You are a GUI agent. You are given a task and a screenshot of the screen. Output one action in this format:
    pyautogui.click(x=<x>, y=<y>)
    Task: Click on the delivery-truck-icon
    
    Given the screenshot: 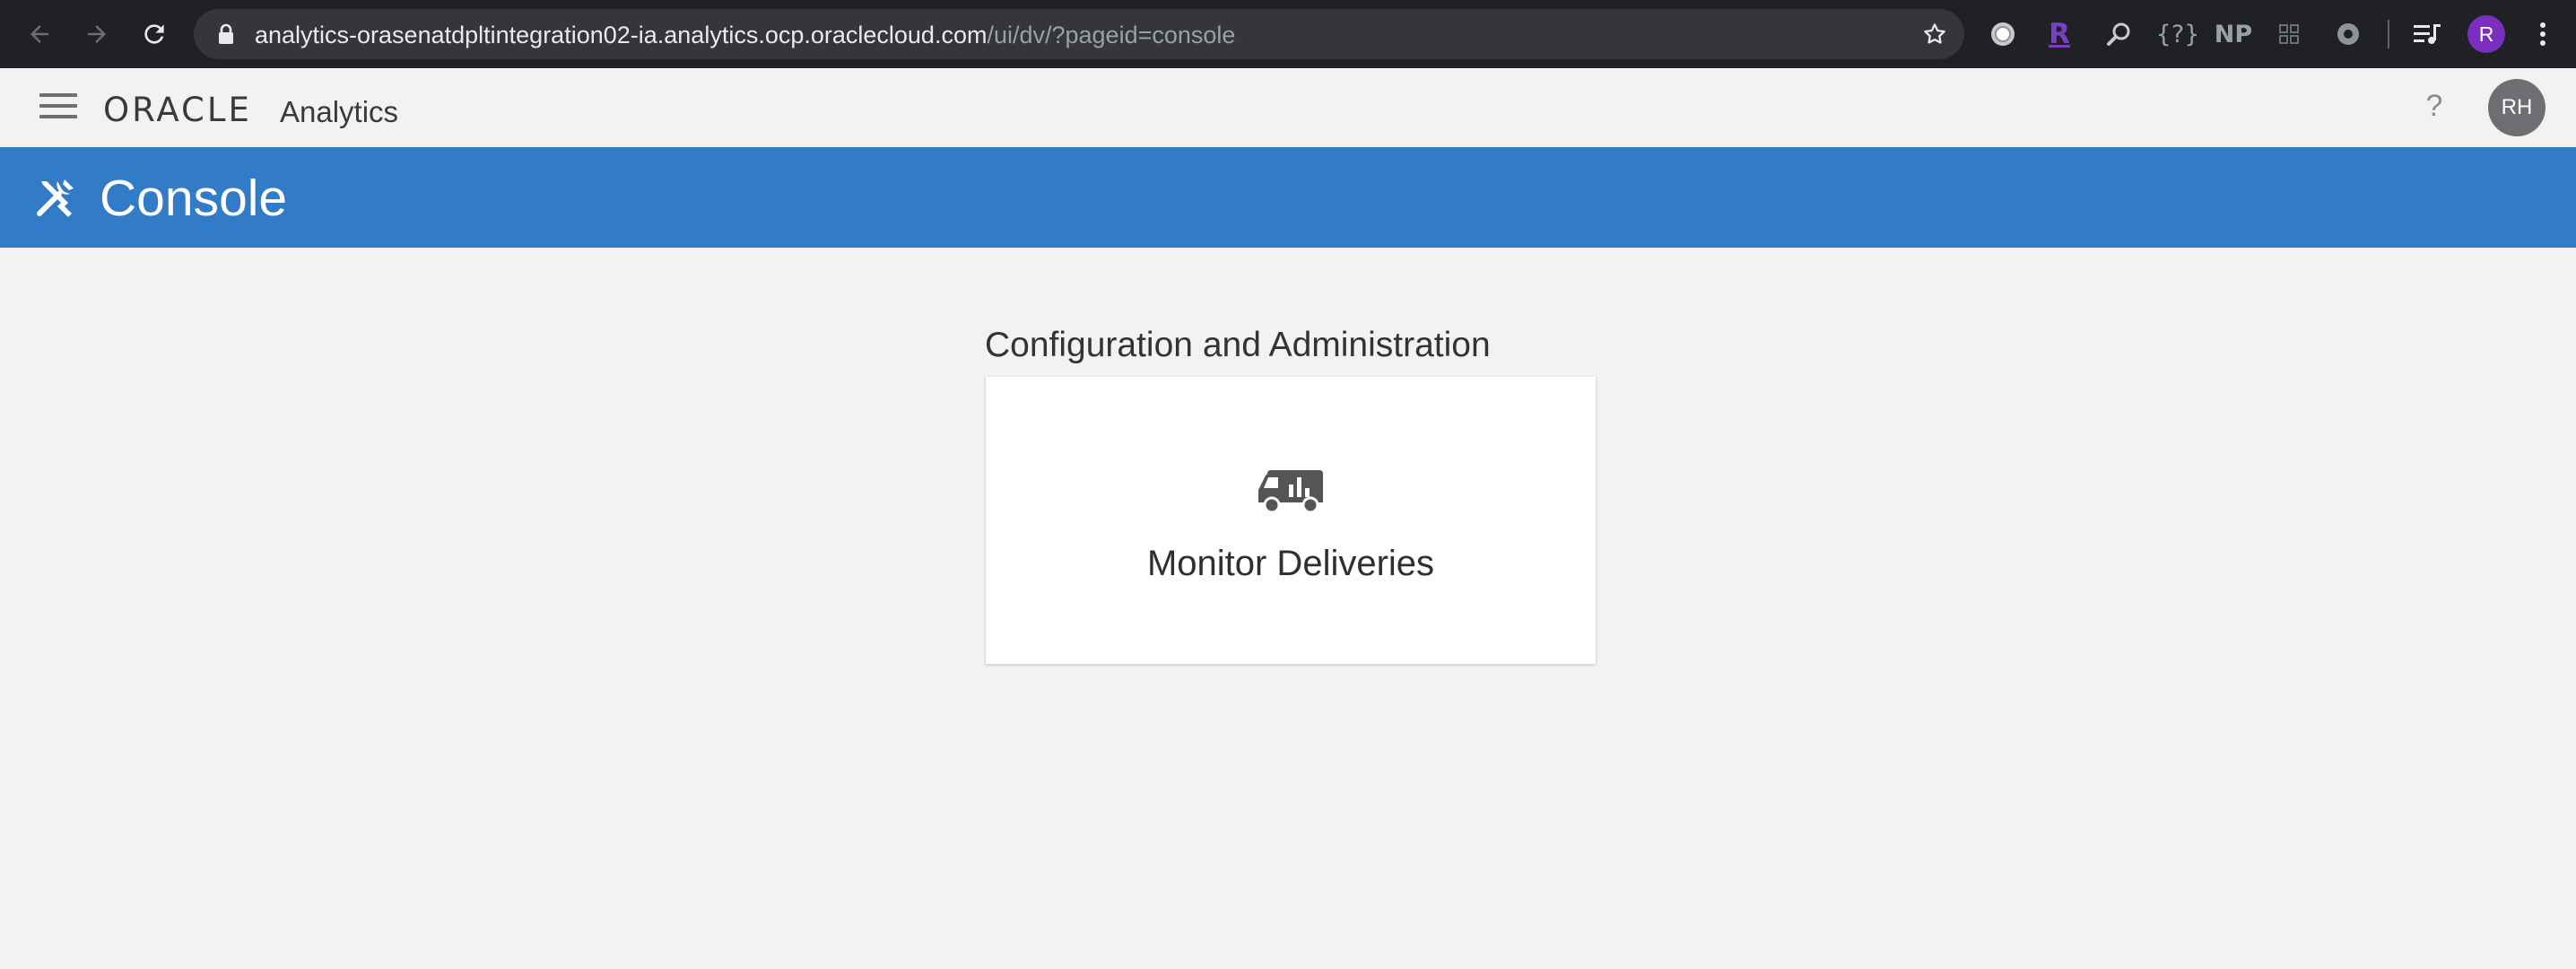 What is the action you would take?
    pyautogui.click(x=1290, y=491)
    